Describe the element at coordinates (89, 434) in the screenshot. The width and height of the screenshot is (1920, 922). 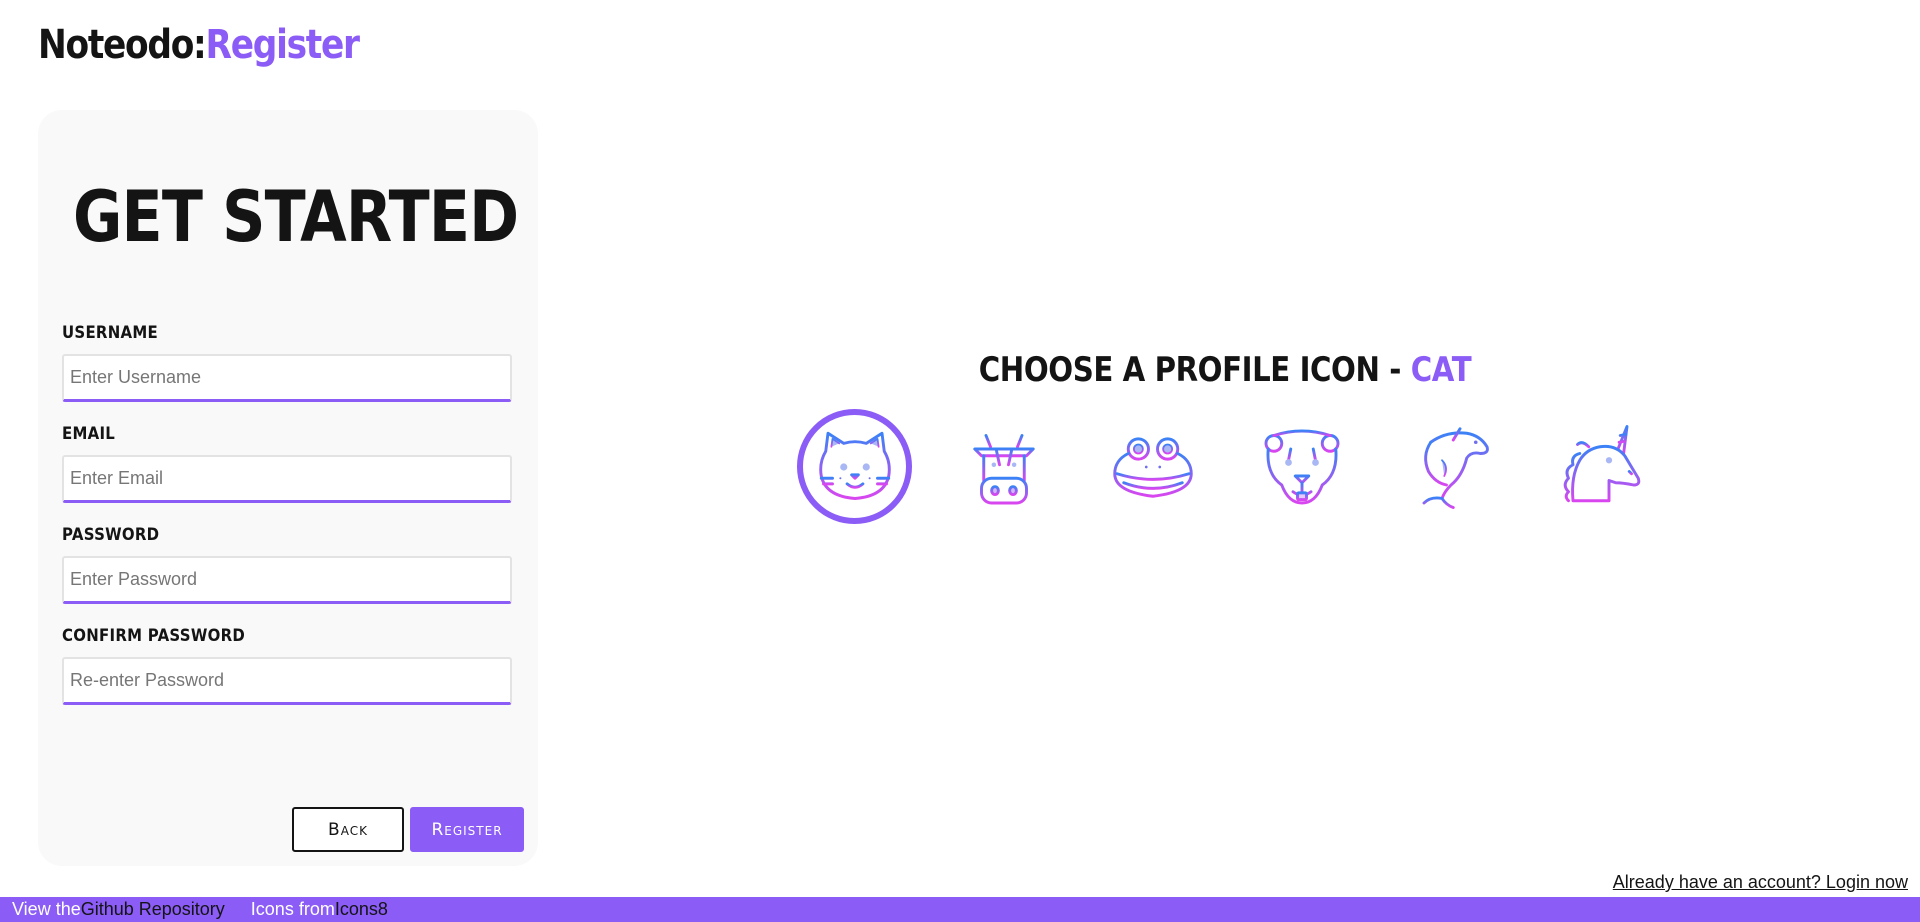
I see `email-label: EMAIL` at that location.